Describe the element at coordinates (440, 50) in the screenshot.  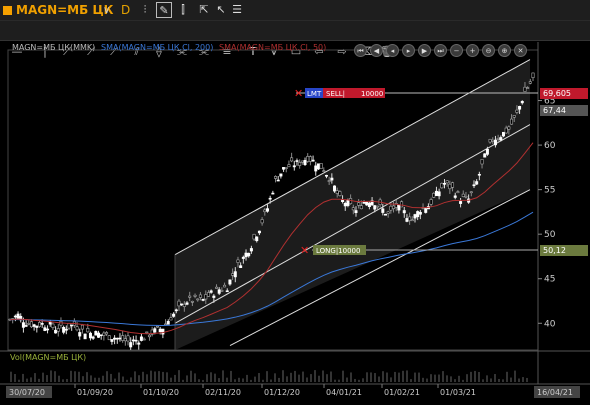
I see `scroll-last-icon: ⏭` at that location.